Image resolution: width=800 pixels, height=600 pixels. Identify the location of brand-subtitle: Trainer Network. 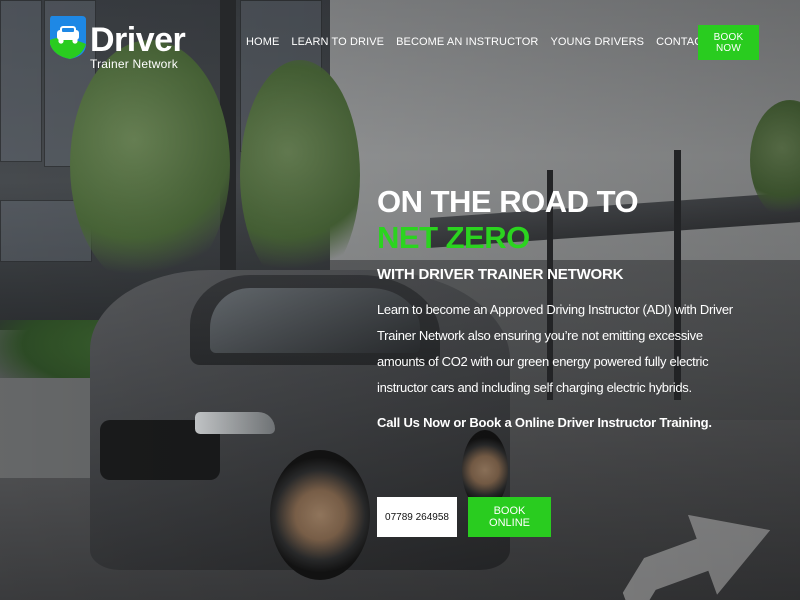
(134, 64).